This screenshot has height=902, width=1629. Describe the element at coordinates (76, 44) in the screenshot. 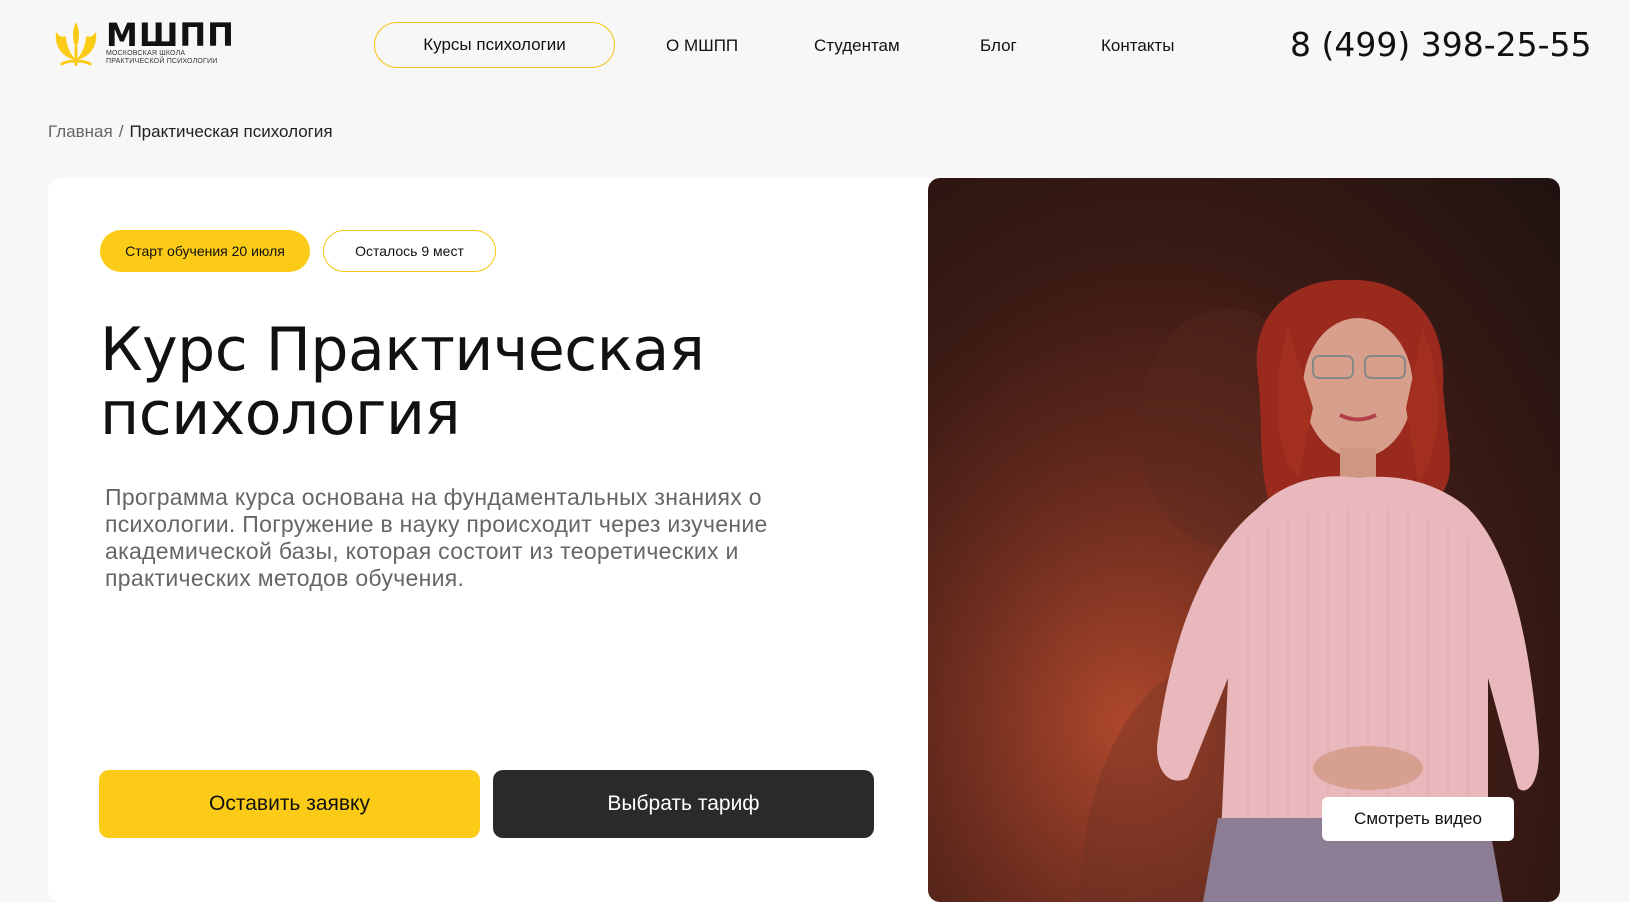

I see `psi-leaf-icon` at that location.